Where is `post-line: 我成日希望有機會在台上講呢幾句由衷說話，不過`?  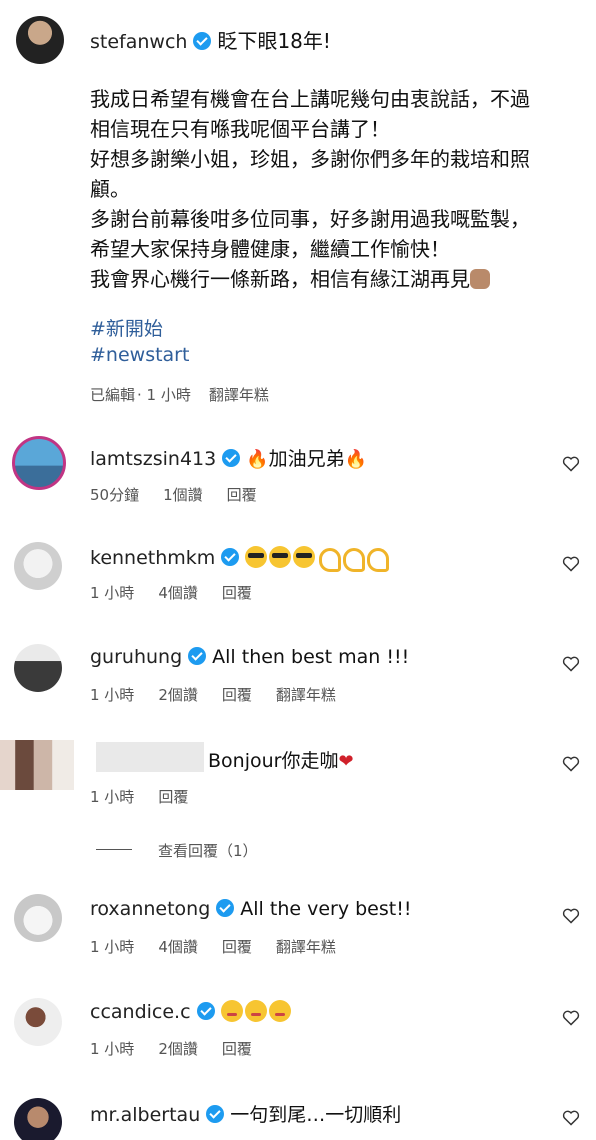 post-line: 我成日希望有機會在台上講呢幾句由衷說話，不過 is located at coordinates (310, 99).